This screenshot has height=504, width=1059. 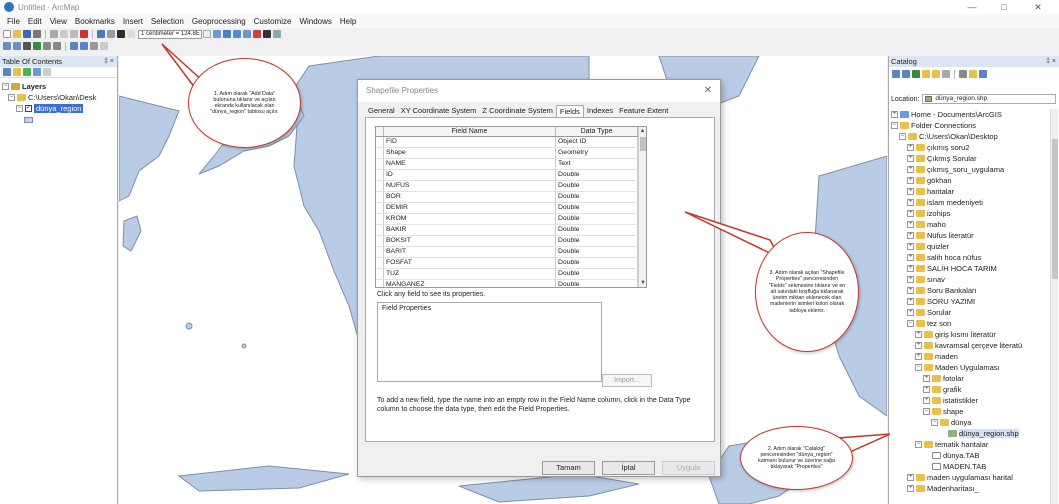 What do you see at coordinates (348, 21) in the screenshot?
I see `menu-help: Help` at bounding box center [348, 21].